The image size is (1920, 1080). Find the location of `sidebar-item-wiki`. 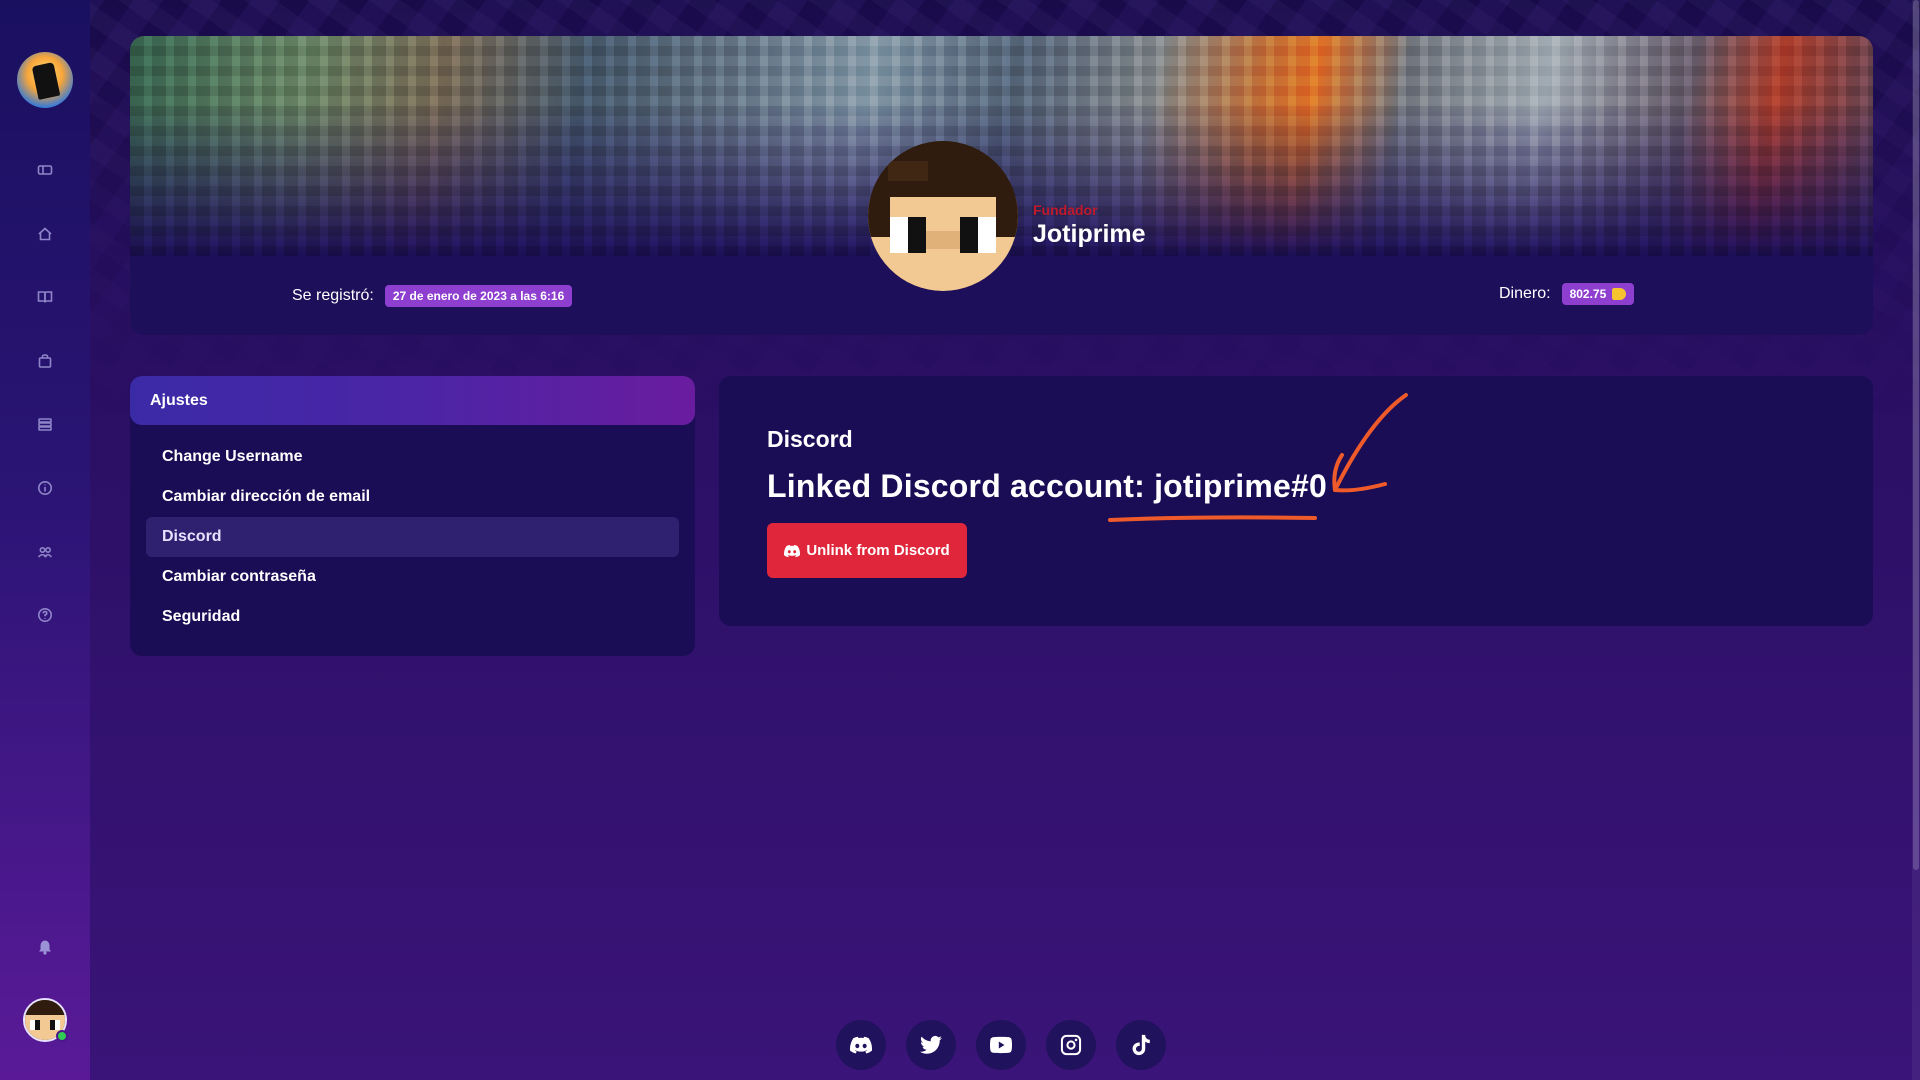

sidebar-item-wiki is located at coordinates (45, 297).